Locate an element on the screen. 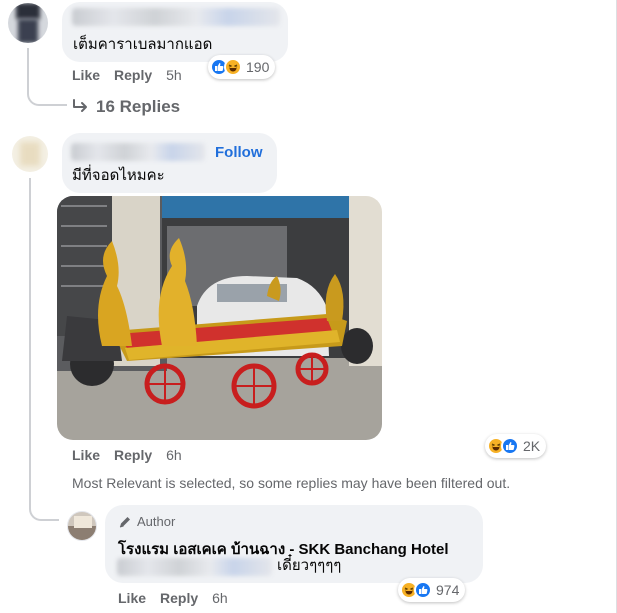 The image size is (617, 613). reactions-summary: 190 is located at coordinates (242, 67).